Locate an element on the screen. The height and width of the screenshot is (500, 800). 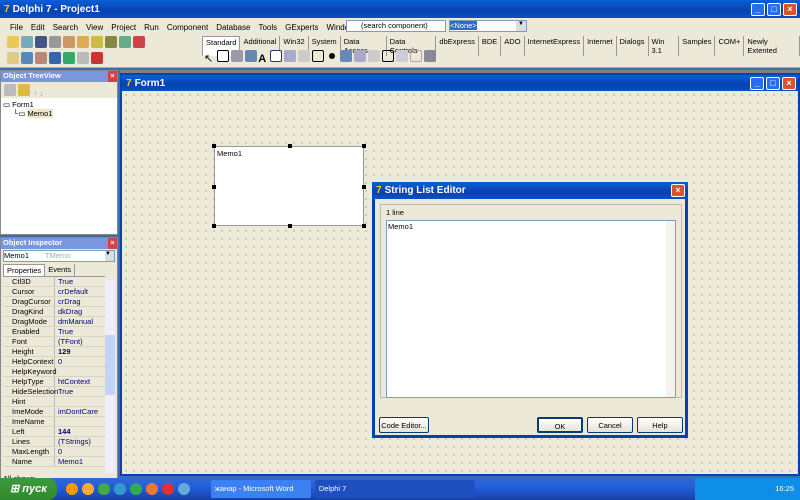
listbox-icon is located at coordinates (346, 56).